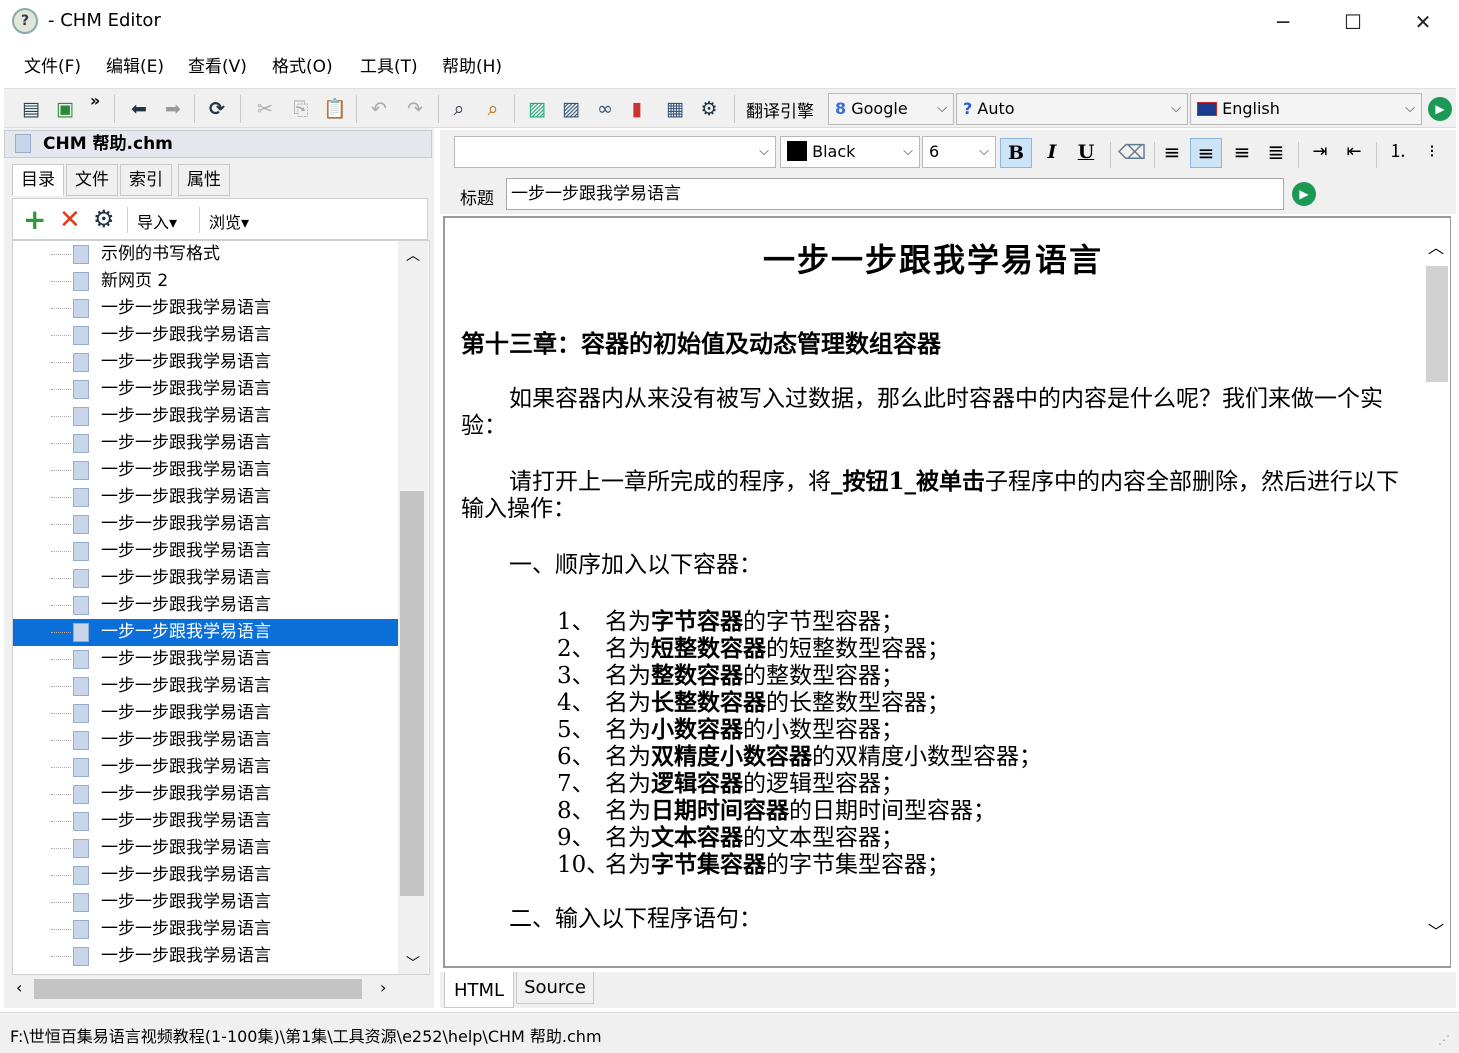 The image size is (1459, 1053). What do you see at coordinates (157, 221) in the screenshot?
I see `import-button: 导入▾` at bounding box center [157, 221].